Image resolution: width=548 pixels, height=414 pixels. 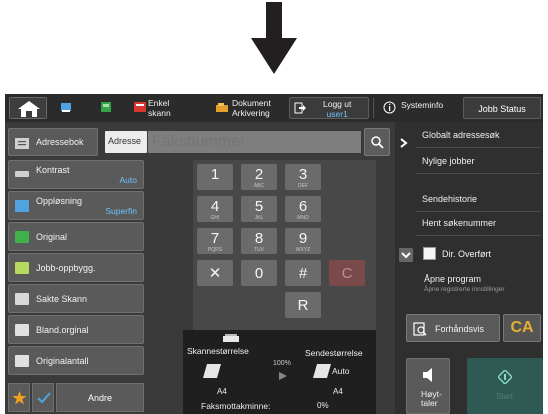 I want to click on info-icon, so click(x=389, y=107).